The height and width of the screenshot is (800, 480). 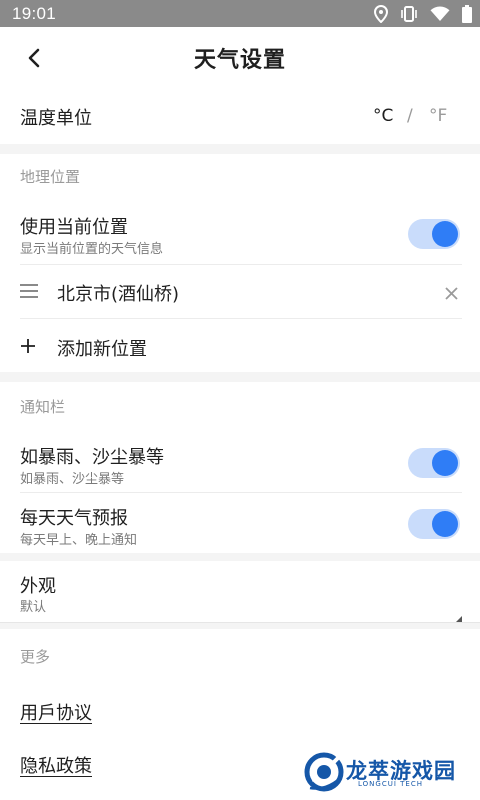 What do you see at coordinates (56, 765) in the screenshot?
I see `privacy-policy-link: 隐私政策` at bounding box center [56, 765].